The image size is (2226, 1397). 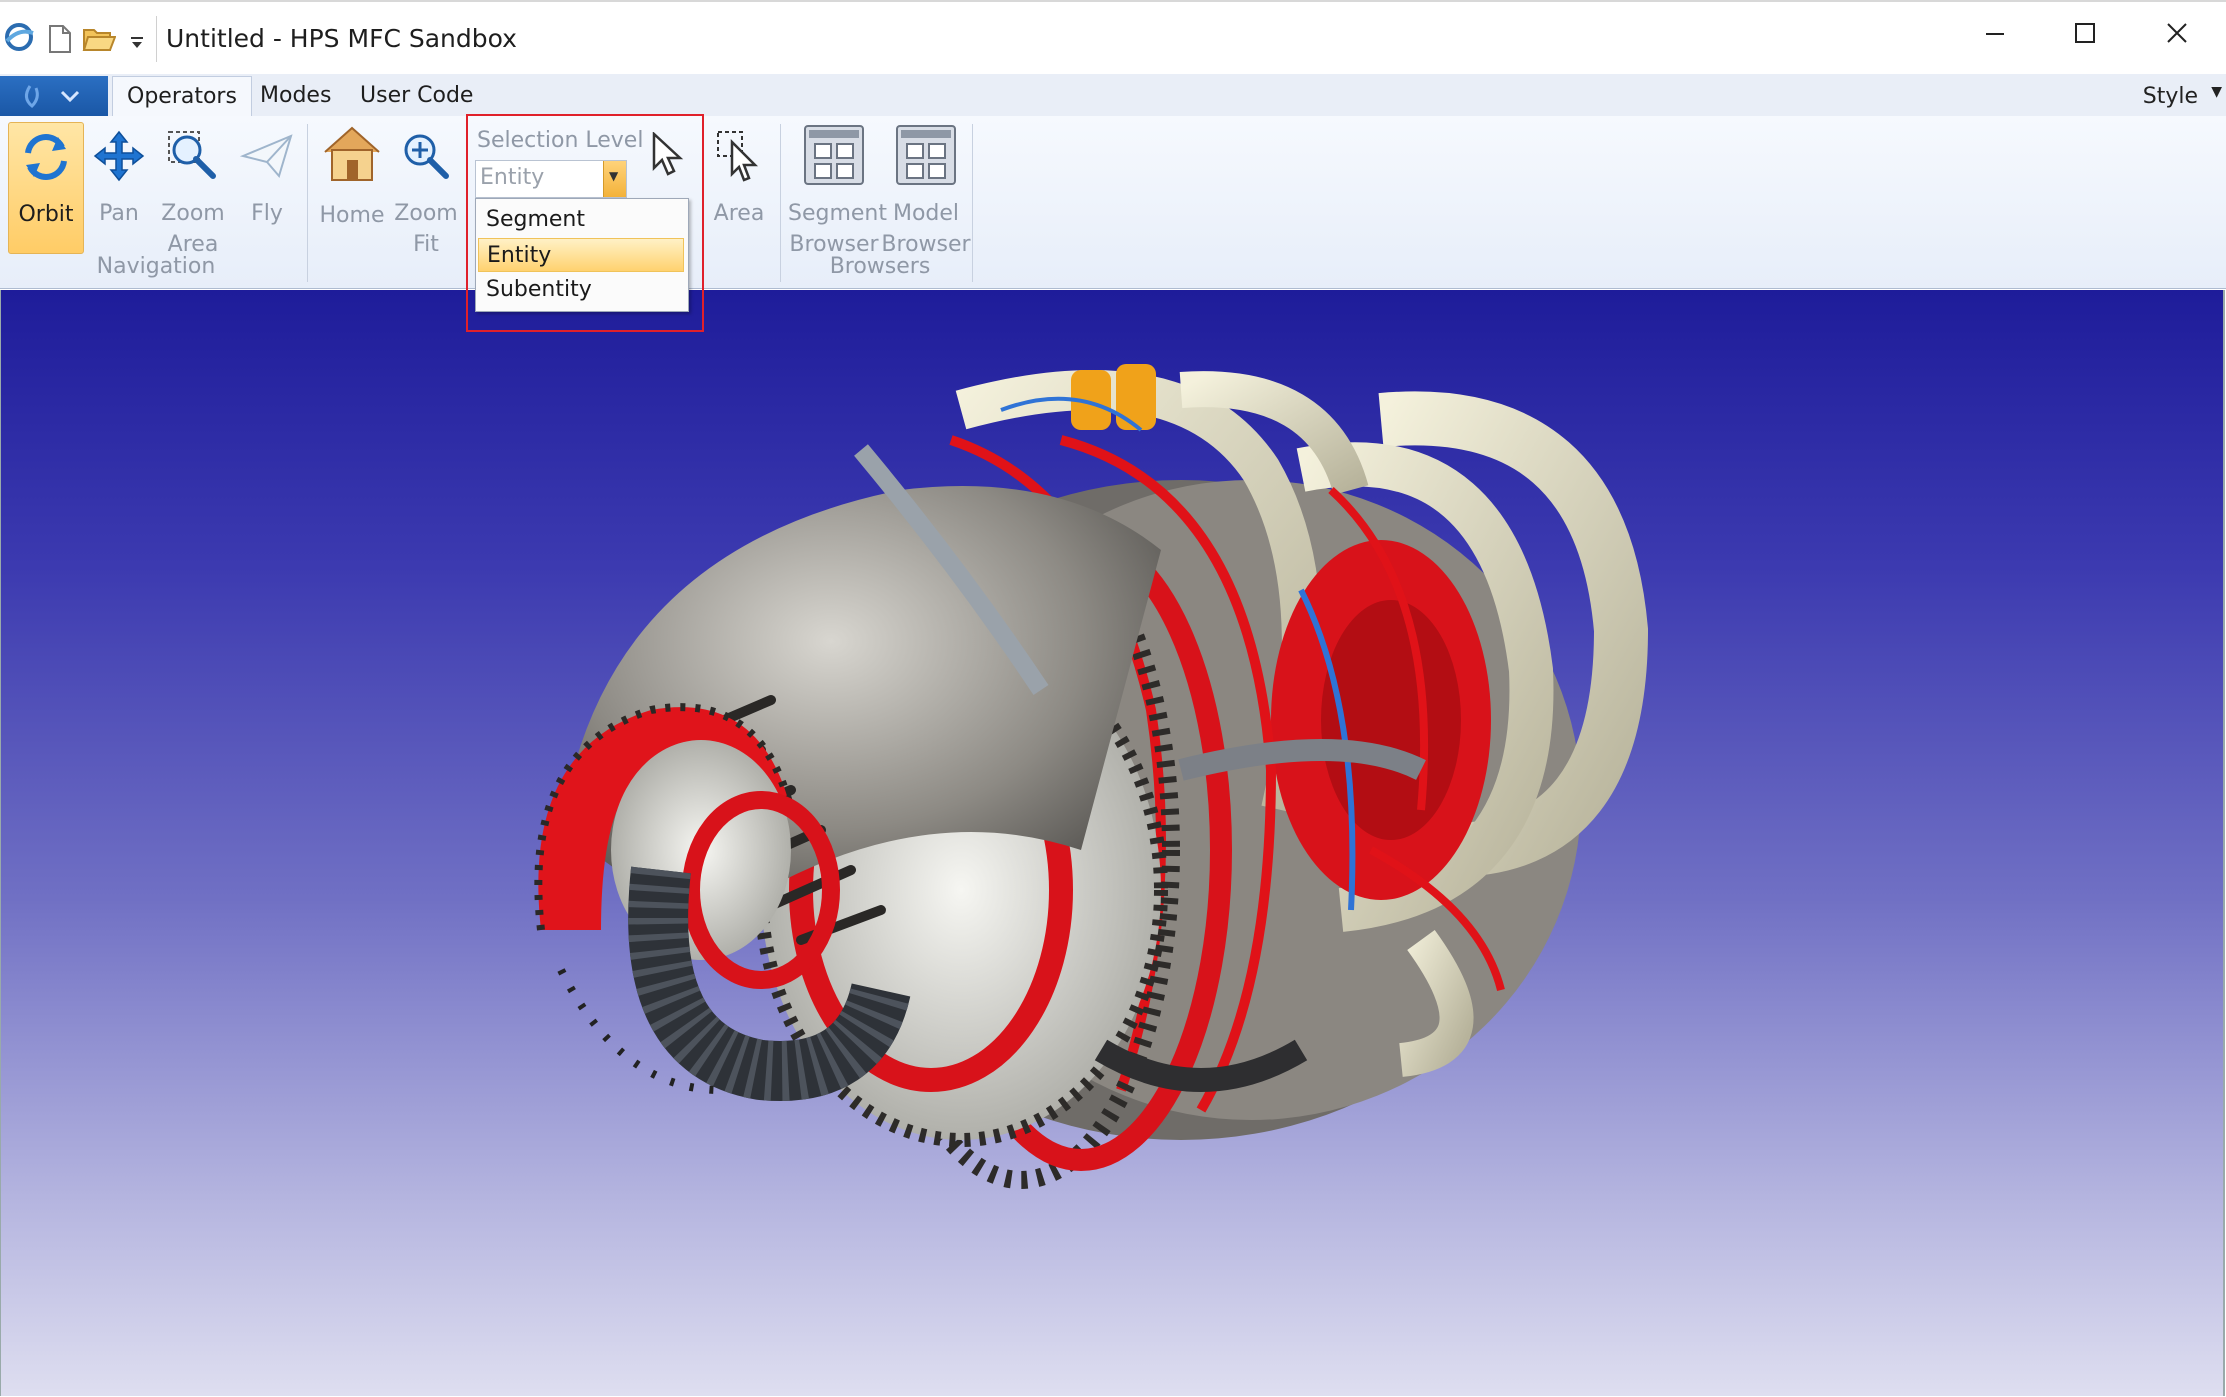 I want to click on home-icon, so click(x=352, y=153).